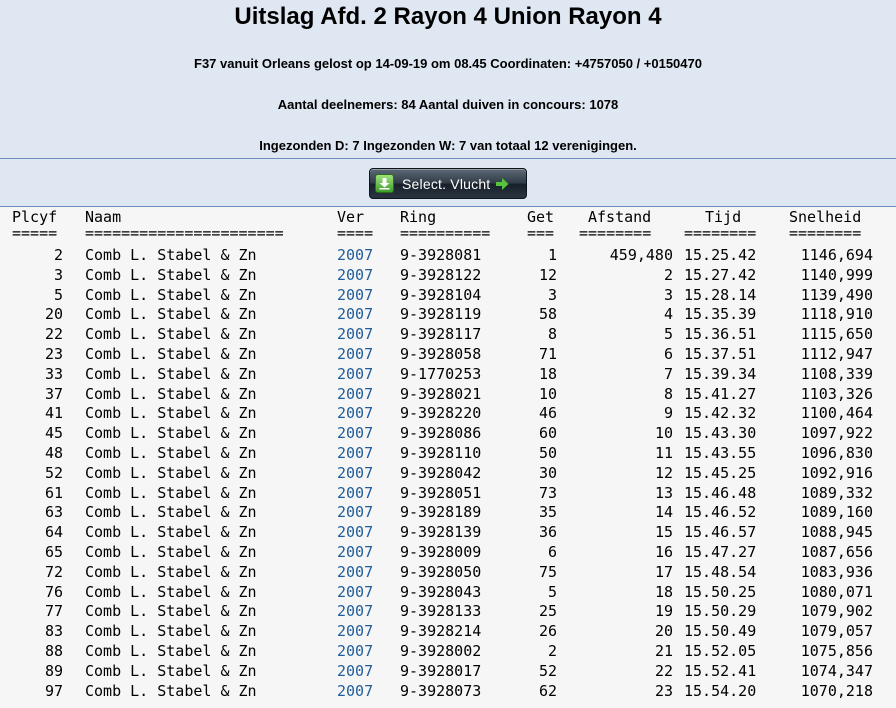 This screenshot has width=896, height=708. Describe the element at coordinates (663, 472) in the screenshot. I see `cell-afstand: 12` at that location.